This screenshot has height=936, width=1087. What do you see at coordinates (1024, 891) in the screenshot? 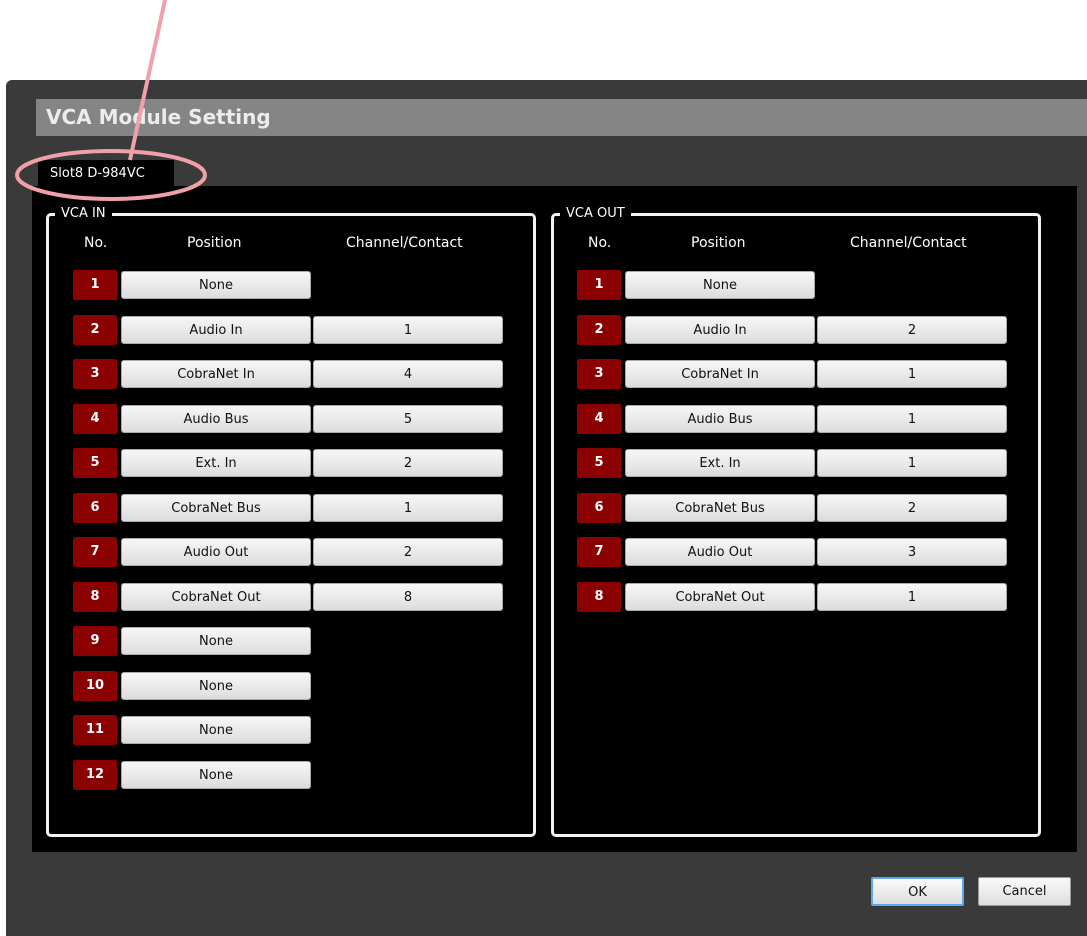
I see `cancel-button: Cancel` at bounding box center [1024, 891].